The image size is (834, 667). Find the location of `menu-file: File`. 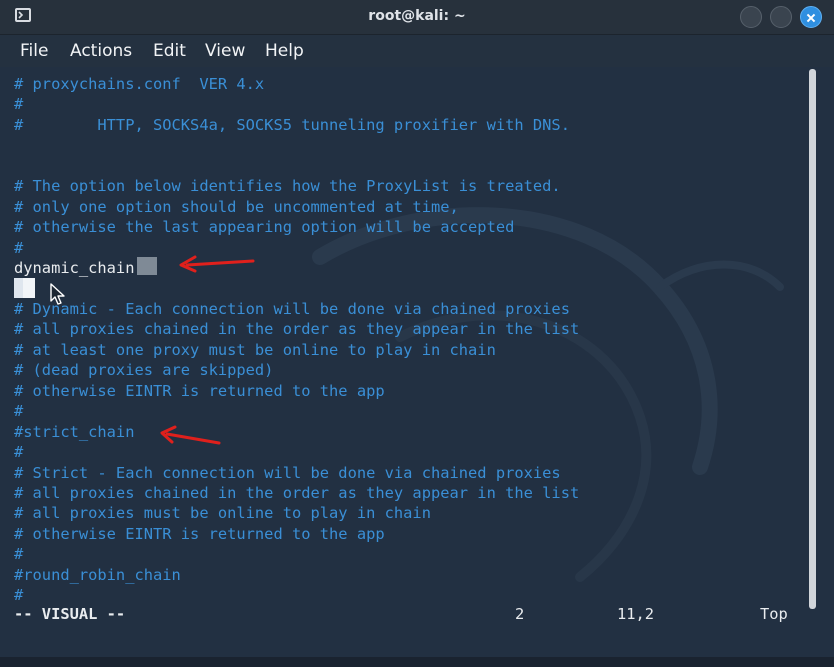

menu-file: File is located at coordinates (34, 51).